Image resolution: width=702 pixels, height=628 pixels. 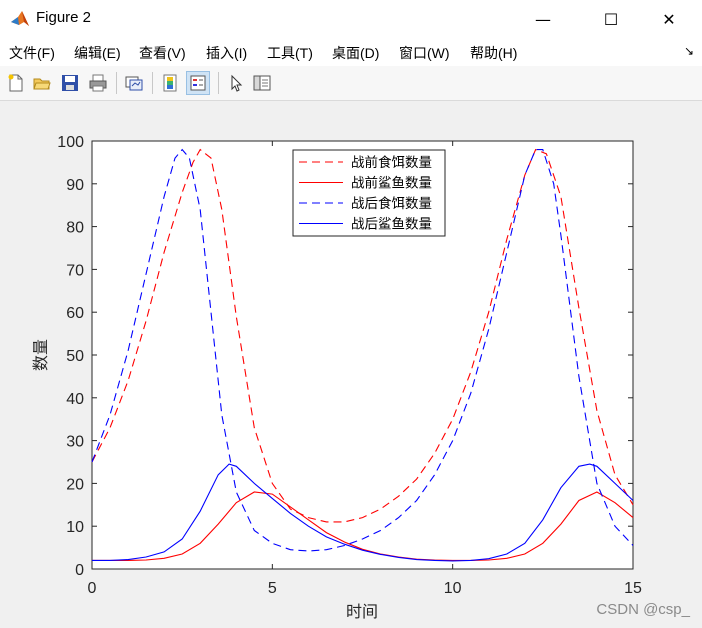 I want to click on y-tick-label: 0, so click(x=79, y=570).